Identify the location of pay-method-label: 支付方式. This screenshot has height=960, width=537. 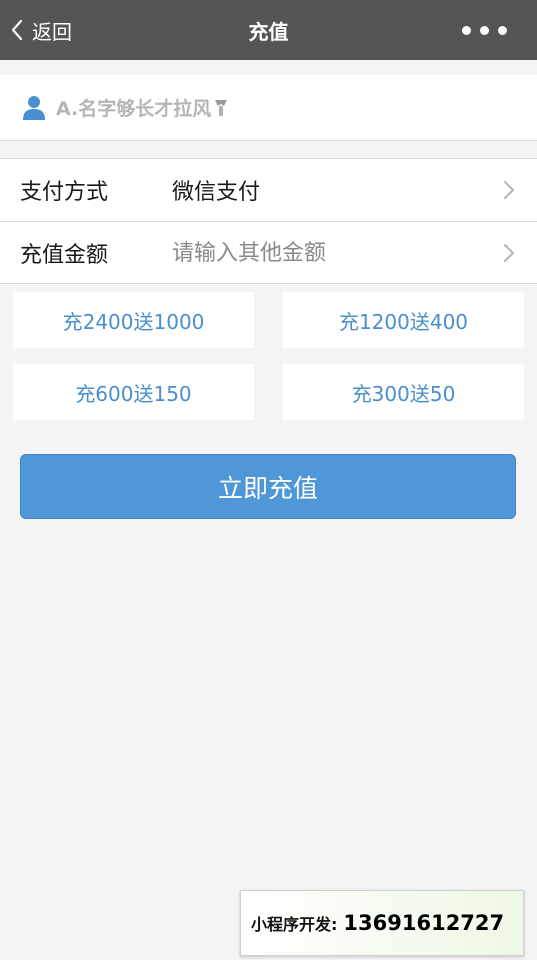
(64, 192).